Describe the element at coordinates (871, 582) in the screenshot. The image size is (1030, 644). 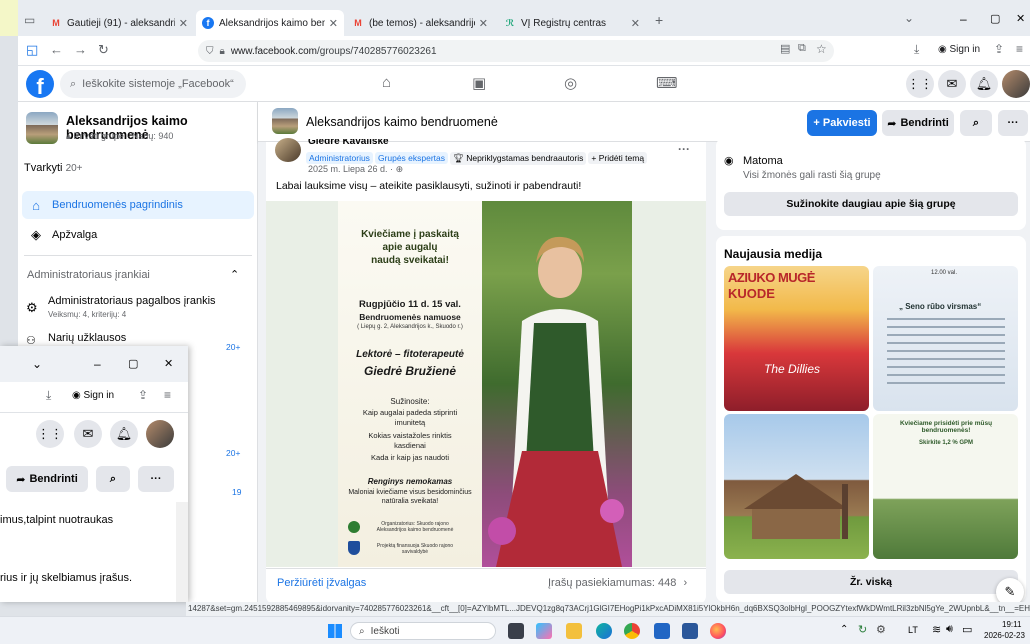
I see `see-all-button: Žr. viską` at that location.